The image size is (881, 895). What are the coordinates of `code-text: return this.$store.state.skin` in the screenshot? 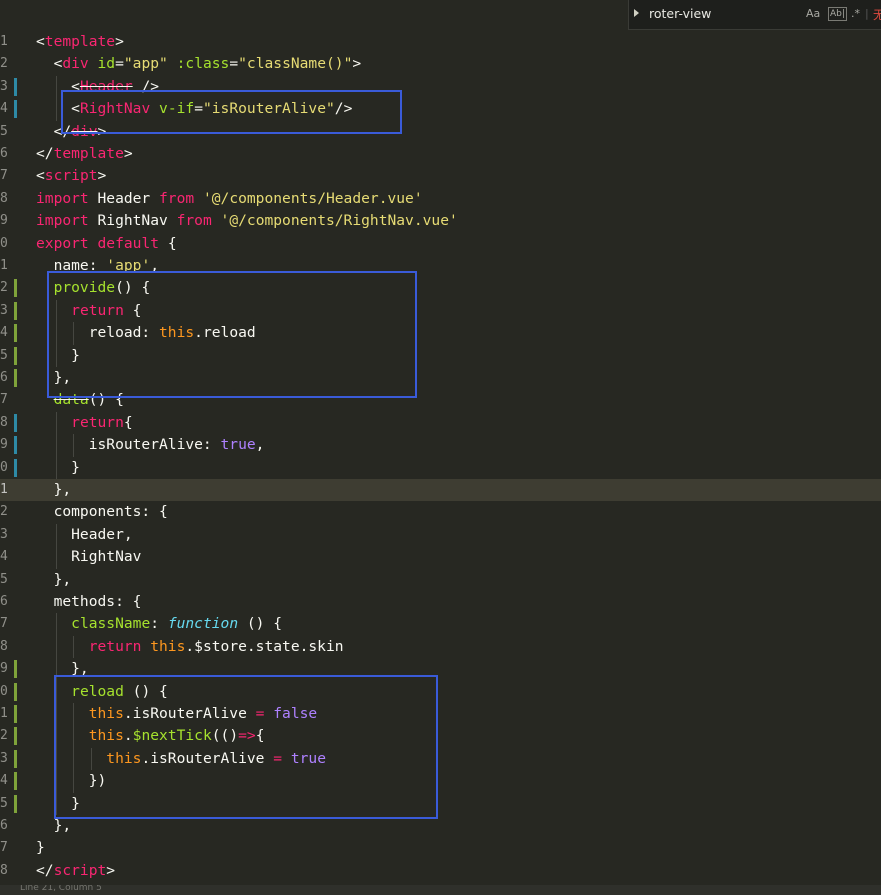 It's located at (190, 647).